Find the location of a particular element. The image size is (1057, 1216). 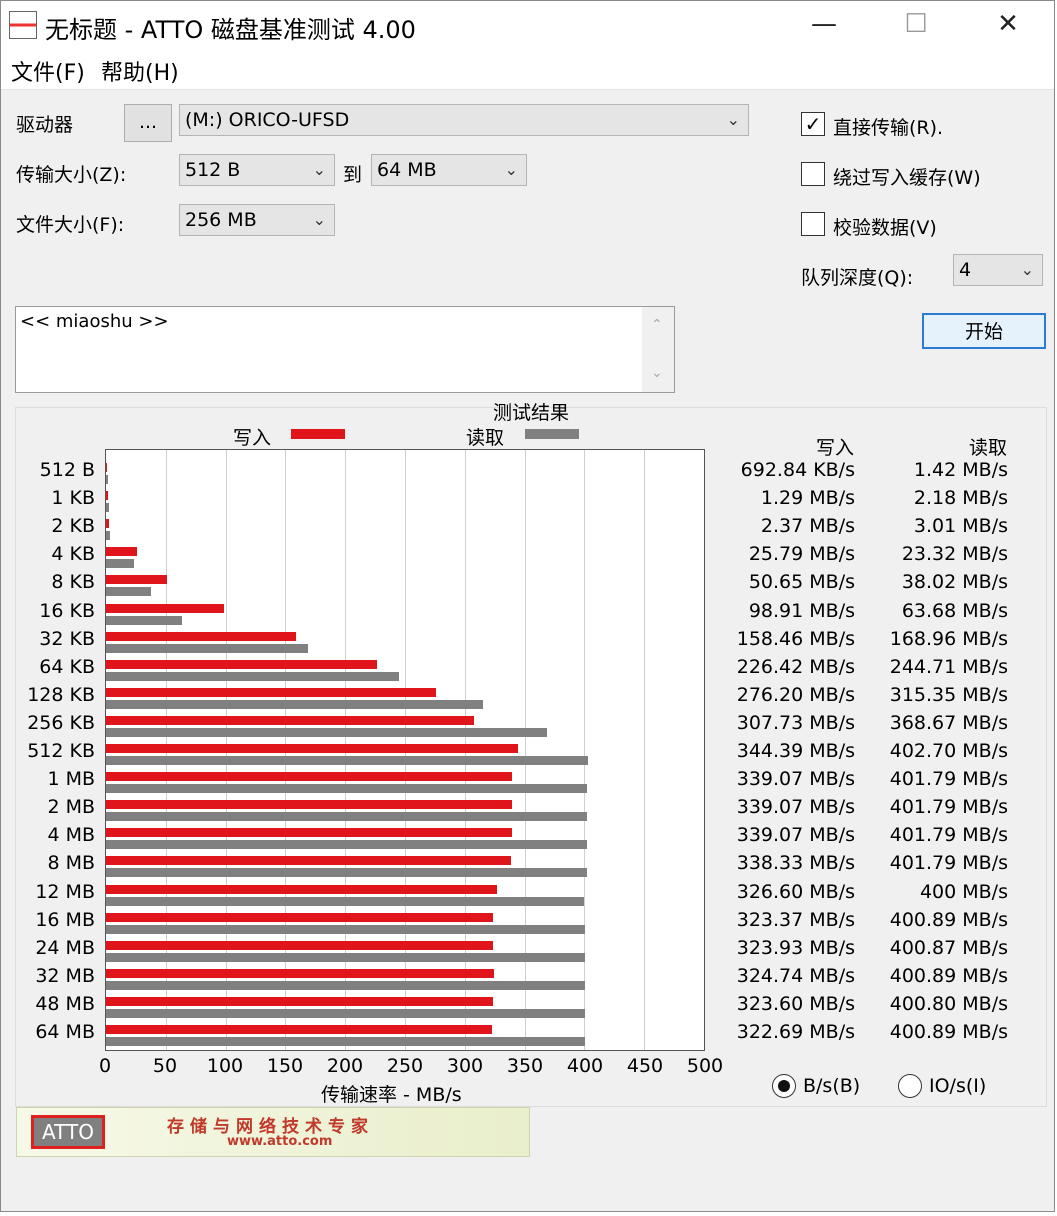

read-value: 400 MB/s is located at coordinates (963, 891).